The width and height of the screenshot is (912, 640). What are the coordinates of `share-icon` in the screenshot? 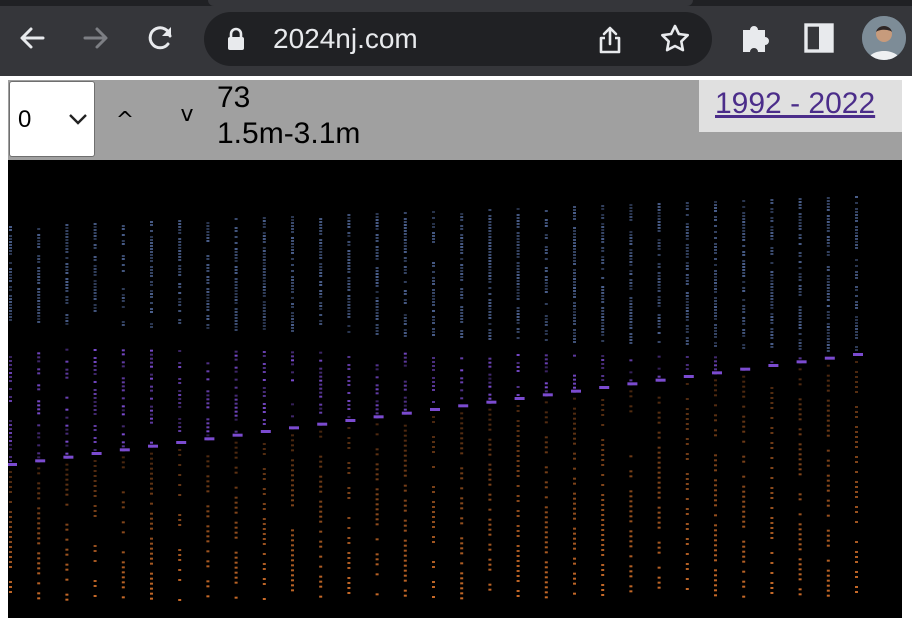 It's located at (610, 40).